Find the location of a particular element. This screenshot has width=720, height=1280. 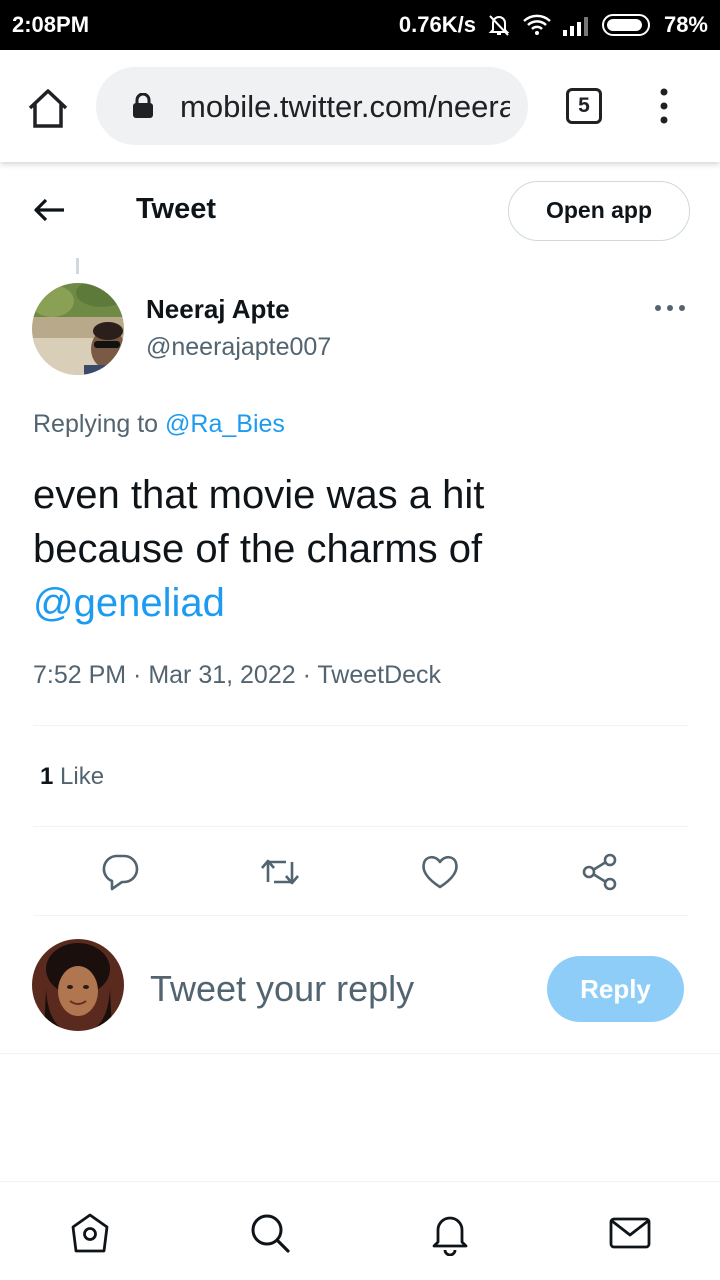

messages-icon is located at coordinates (630, 1233).